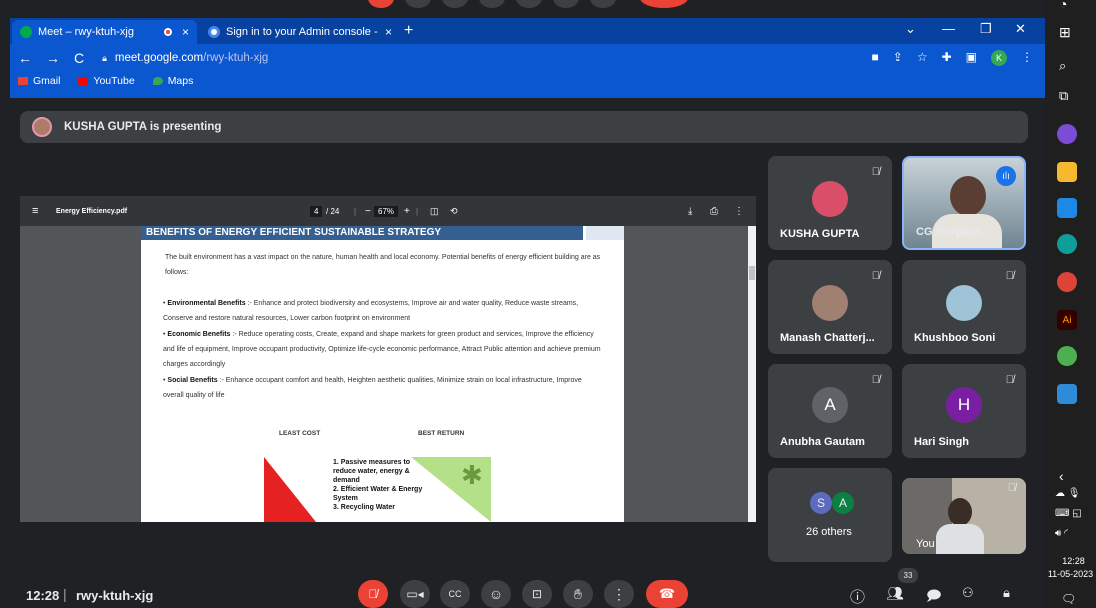 The image size is (1096, 608). I want to click on recording-icon, so click(167, 32).